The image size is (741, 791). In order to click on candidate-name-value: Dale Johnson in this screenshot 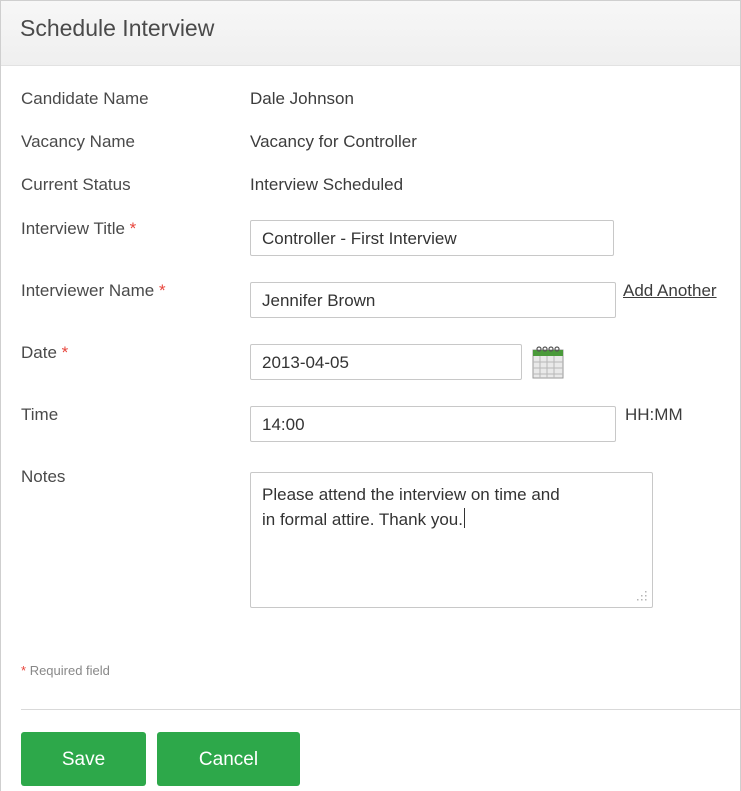, I will do `click(302, 98)`.